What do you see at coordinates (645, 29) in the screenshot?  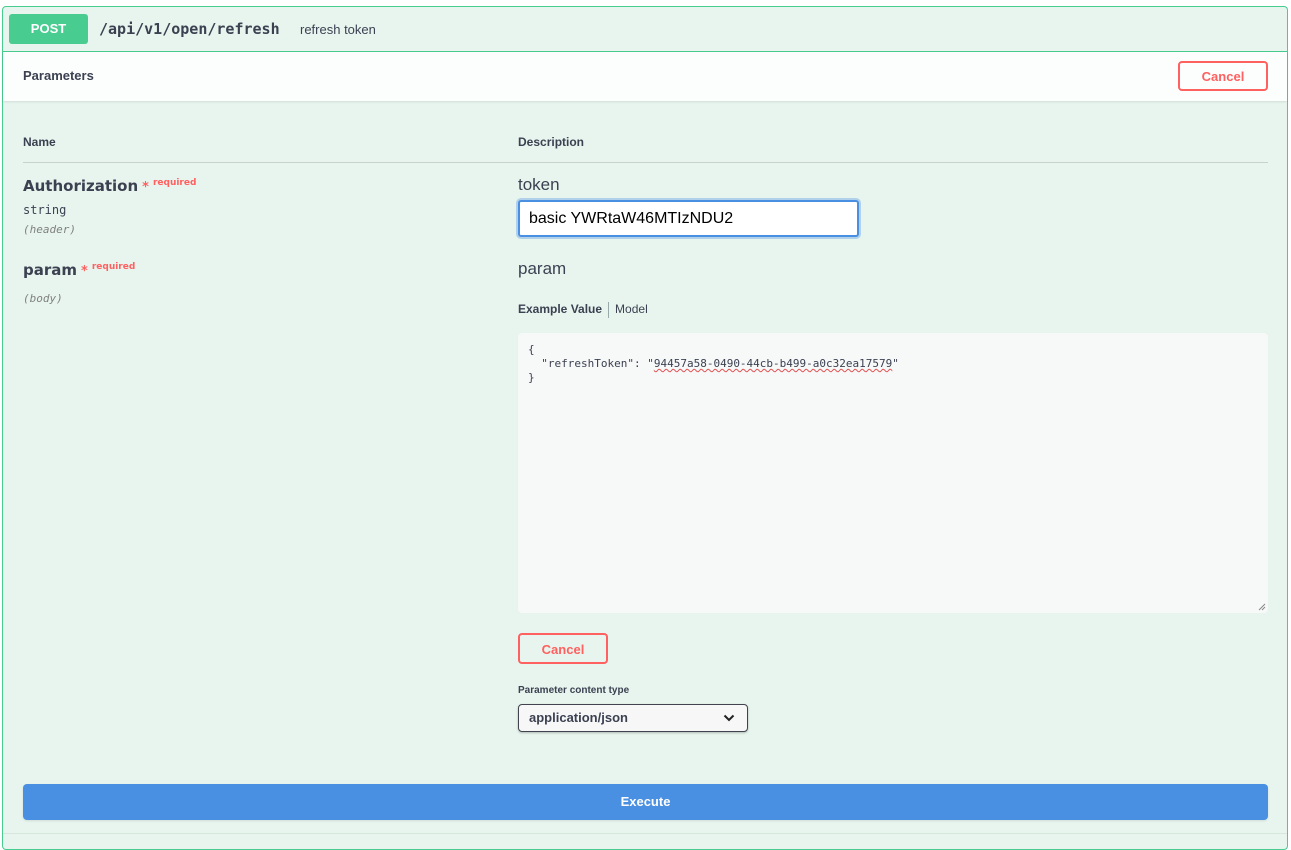 I see `operation-summary: POST /api/v1/open/refresh refresh token` at bounding box center [645, 29].